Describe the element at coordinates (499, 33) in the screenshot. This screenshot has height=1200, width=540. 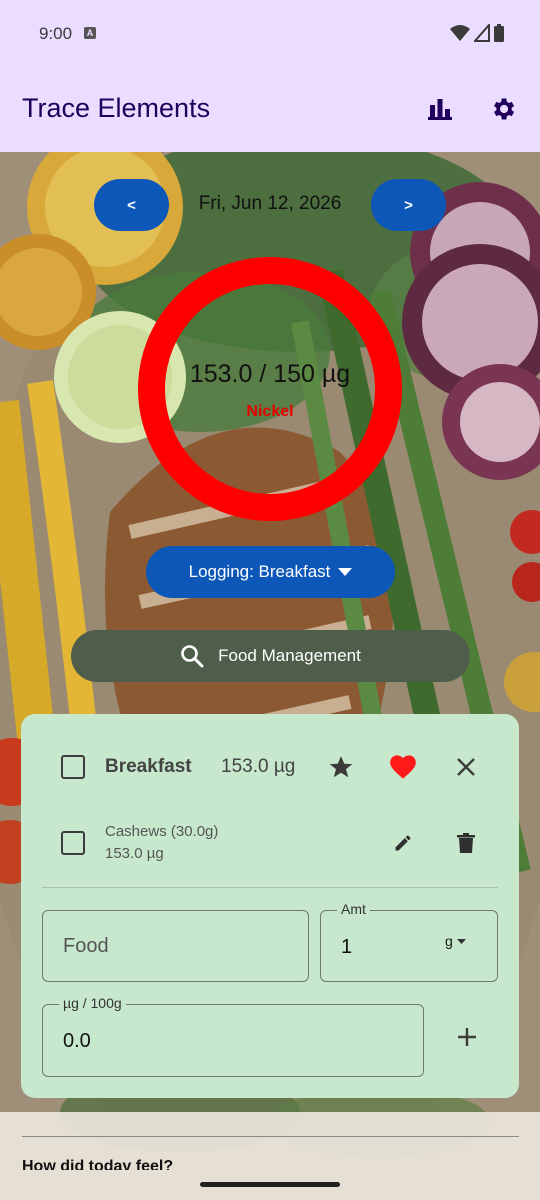
I see `battery-icon` at that location.